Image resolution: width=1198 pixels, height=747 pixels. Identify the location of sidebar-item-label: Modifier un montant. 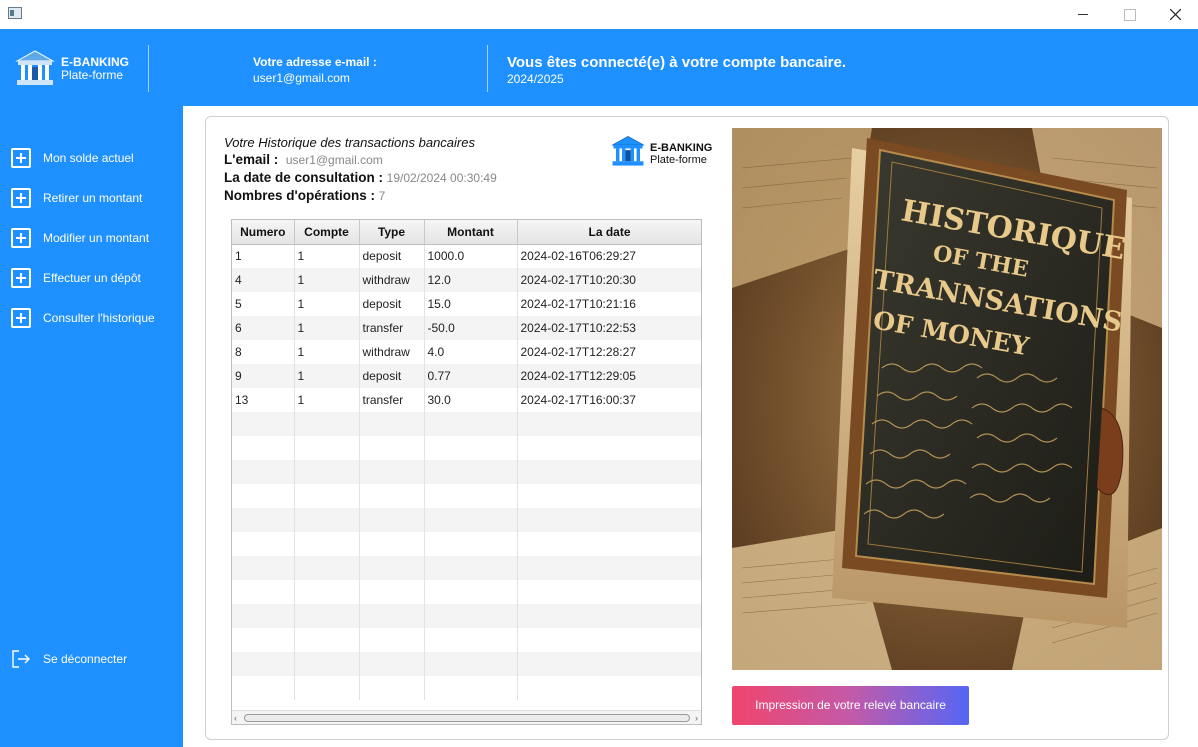
(96, 238).